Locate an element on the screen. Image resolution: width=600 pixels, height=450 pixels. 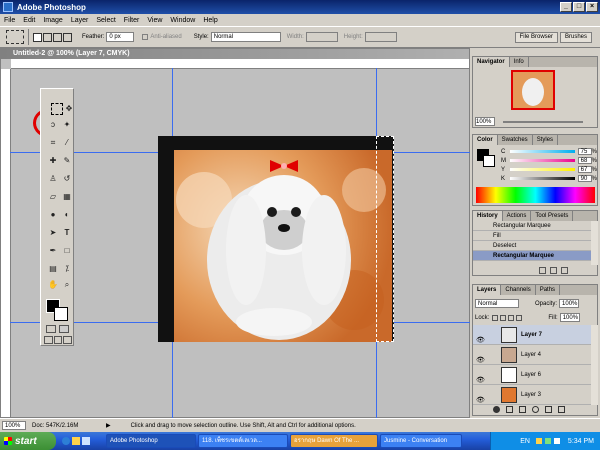
layer-row: 👁 Layer 3 is located at coordinates (532, 395).